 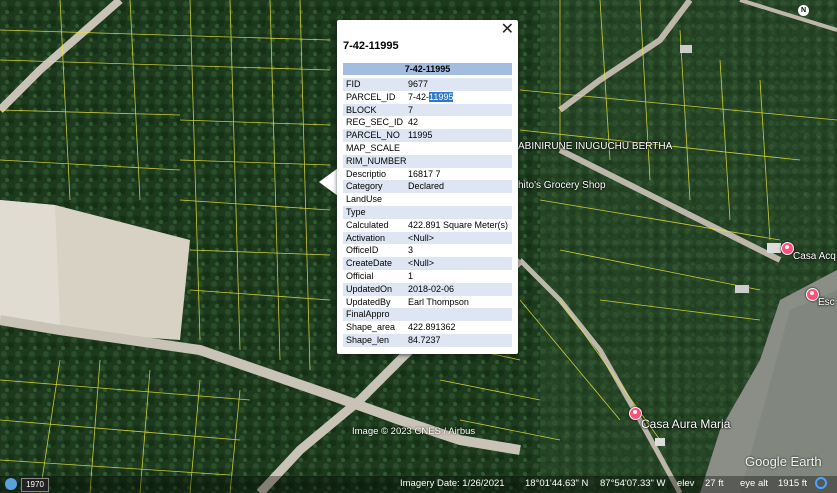 What do you see at coordinates (814, 256) in the screenshot?
I see `map-label-casa-acq: Casa Acq` at bounding box center [814, 256].